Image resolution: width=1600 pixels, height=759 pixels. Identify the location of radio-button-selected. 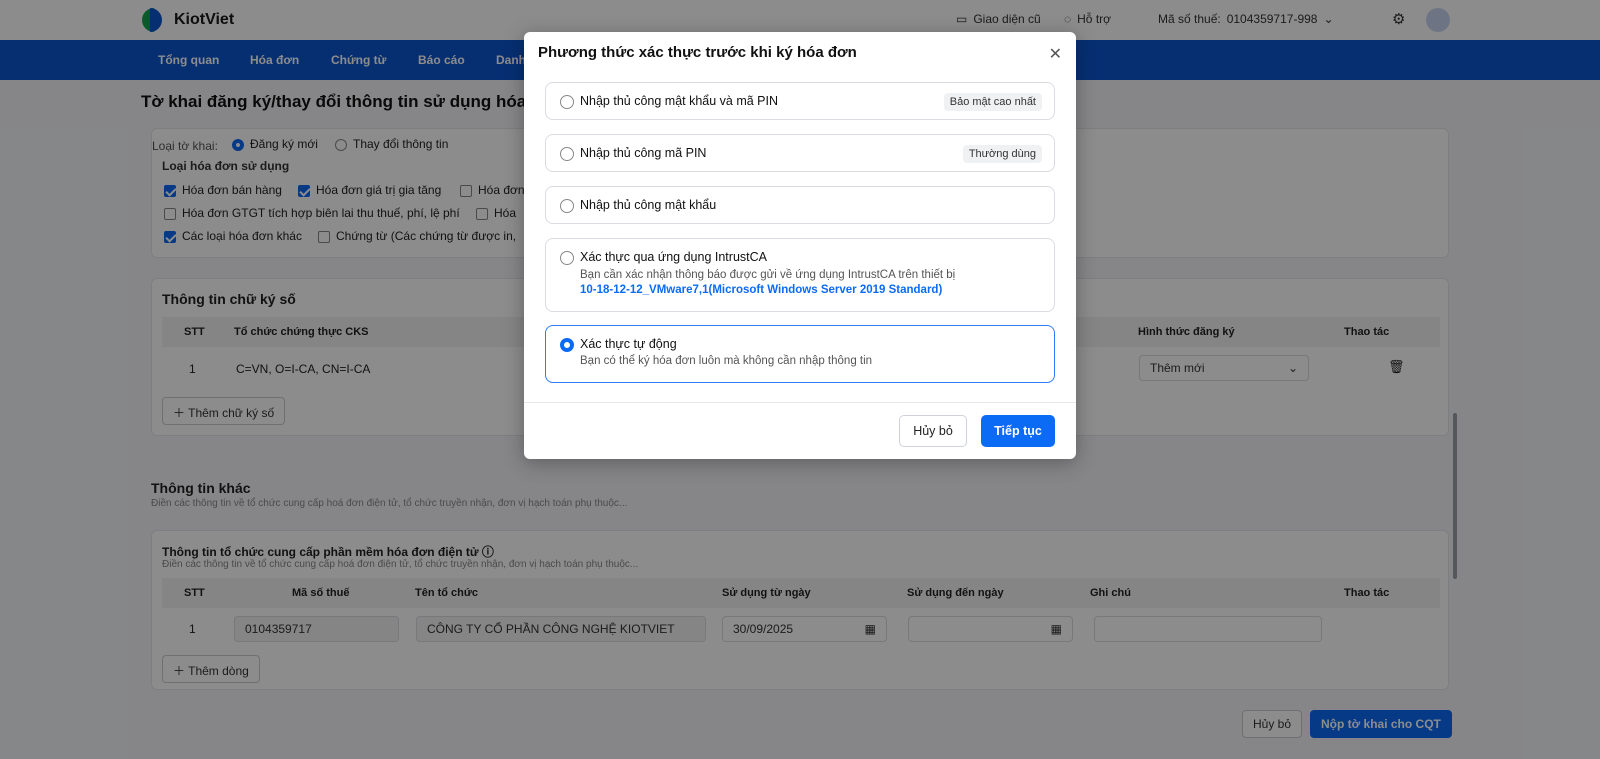
(567, 345).